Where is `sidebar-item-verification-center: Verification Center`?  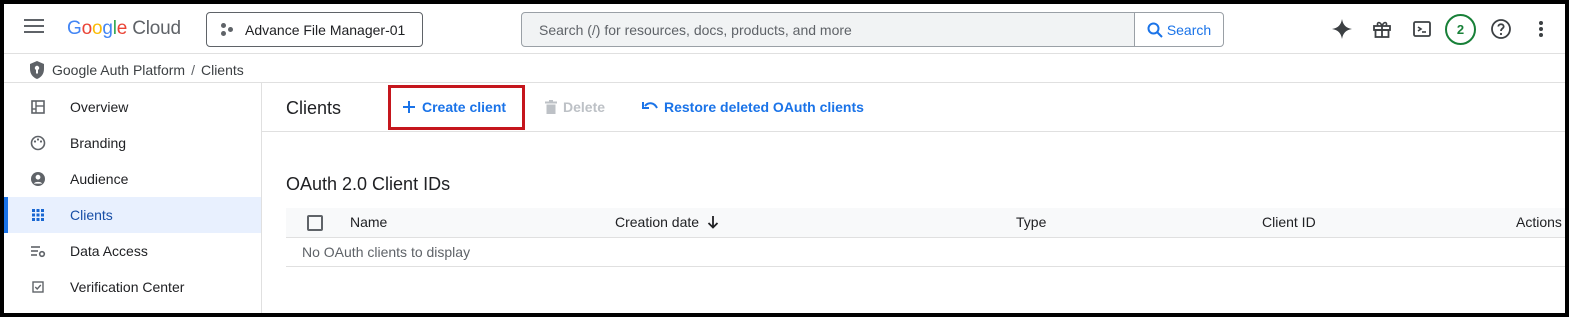
sidebar-item-verification-center: Verification Center is located at coordinates (132, 287).